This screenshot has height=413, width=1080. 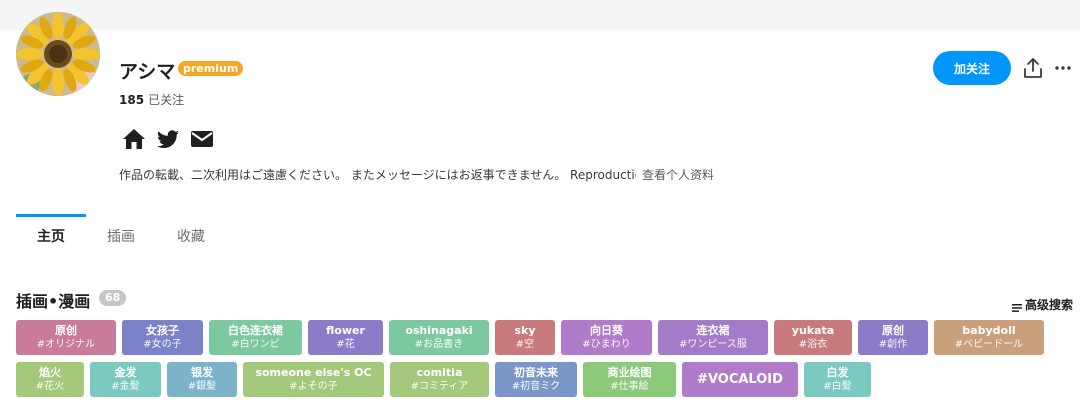 I want to click on tag-item: 焰火 #花火, so click(x=50, y=379).